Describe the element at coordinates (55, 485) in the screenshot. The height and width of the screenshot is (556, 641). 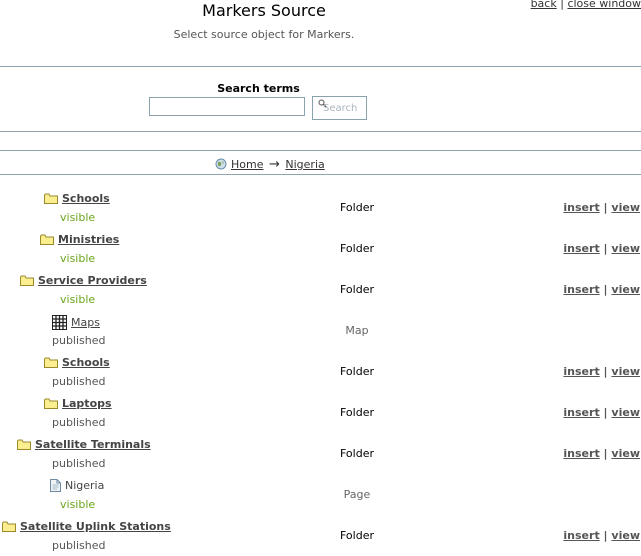
I see `document-icon` at that location.